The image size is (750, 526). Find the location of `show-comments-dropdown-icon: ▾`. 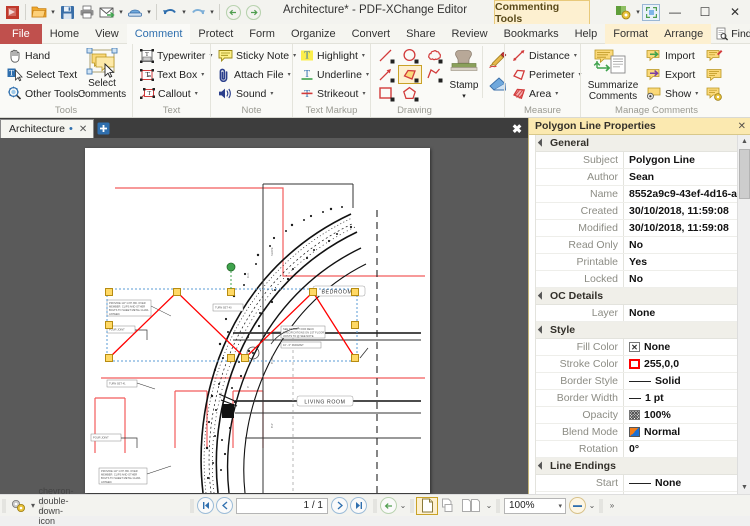

show-comments-dropdown-icon: ▾ is located at coordinates (696, 93).